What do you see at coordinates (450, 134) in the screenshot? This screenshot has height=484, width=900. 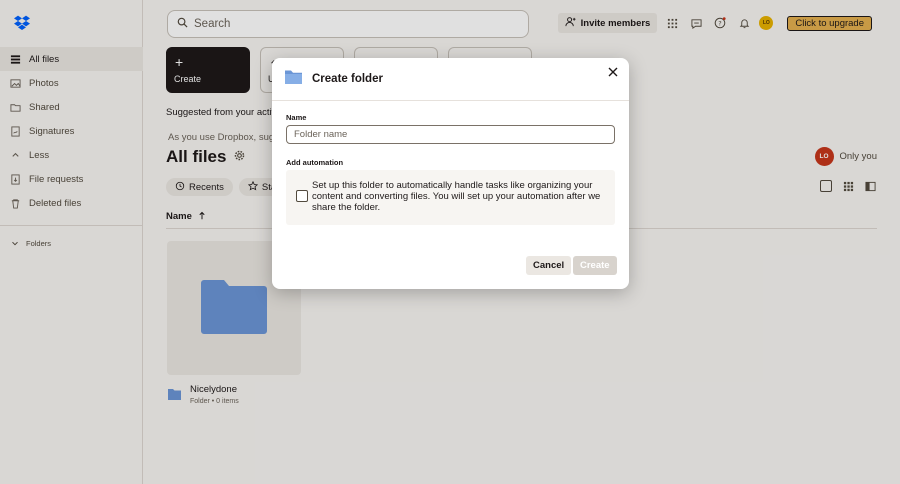 I see `folder-name-input` at bounding box center [450, 134].